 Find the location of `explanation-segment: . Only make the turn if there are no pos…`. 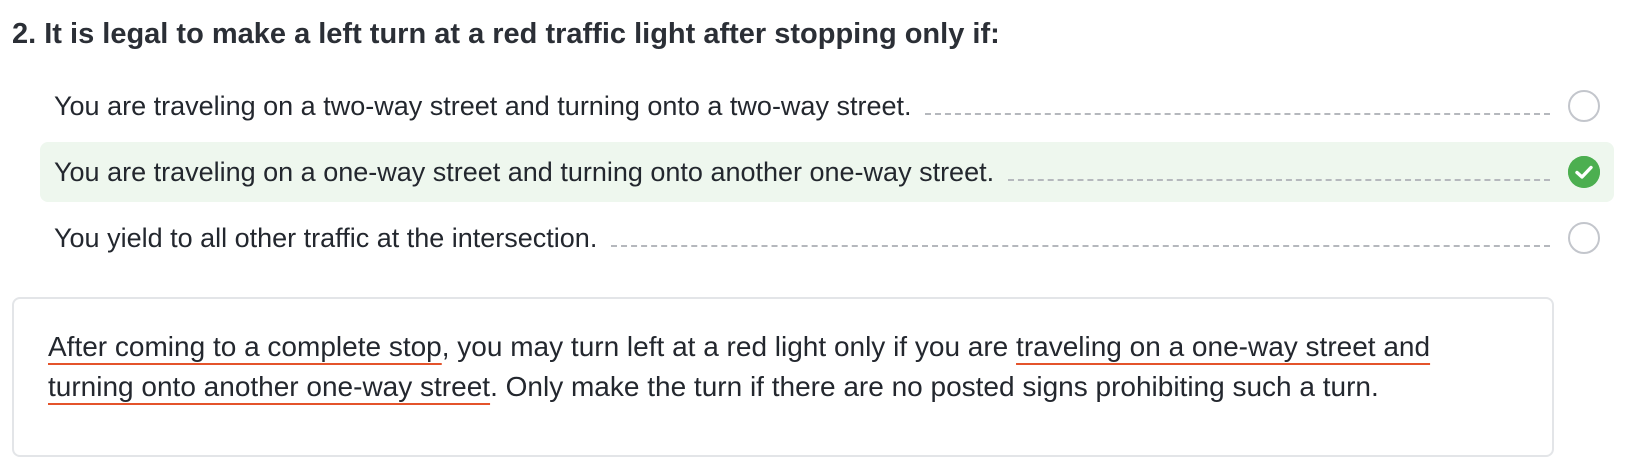

explanation-segment: . Only make the turn if there are no pos… is located at coordinates (934, 386).